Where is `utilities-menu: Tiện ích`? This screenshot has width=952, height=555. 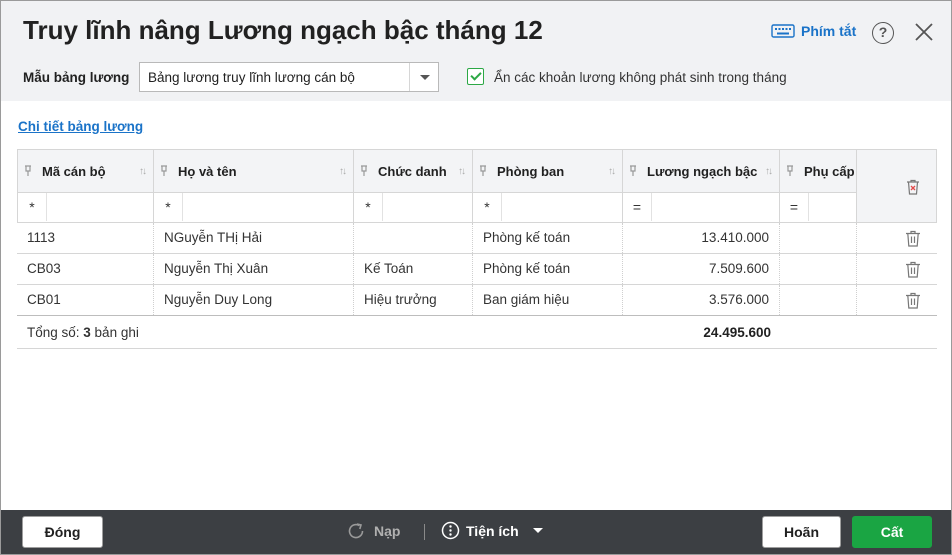 utilities-menu: Tiện ích is located at coordinates (492, 530).